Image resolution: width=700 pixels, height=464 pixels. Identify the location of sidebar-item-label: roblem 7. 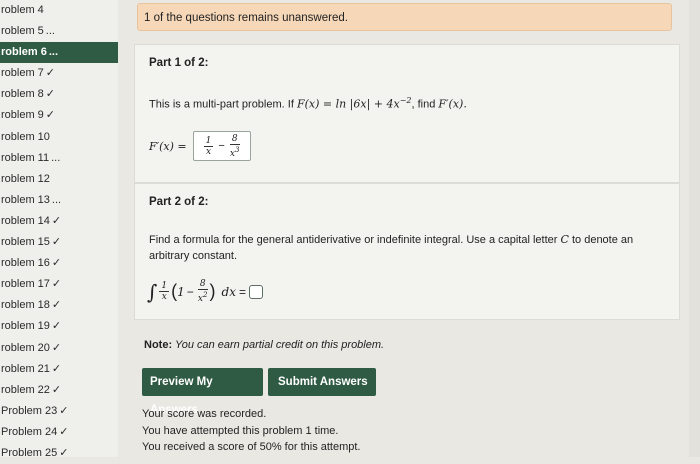
(22, 73).